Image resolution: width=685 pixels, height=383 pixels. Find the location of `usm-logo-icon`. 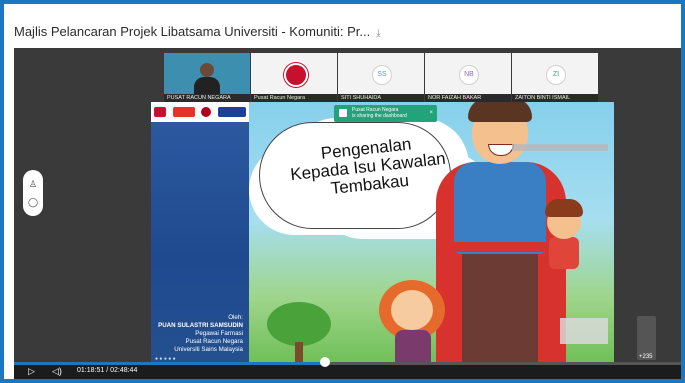

usm-logo-icon is located at coordinates (160, 112).